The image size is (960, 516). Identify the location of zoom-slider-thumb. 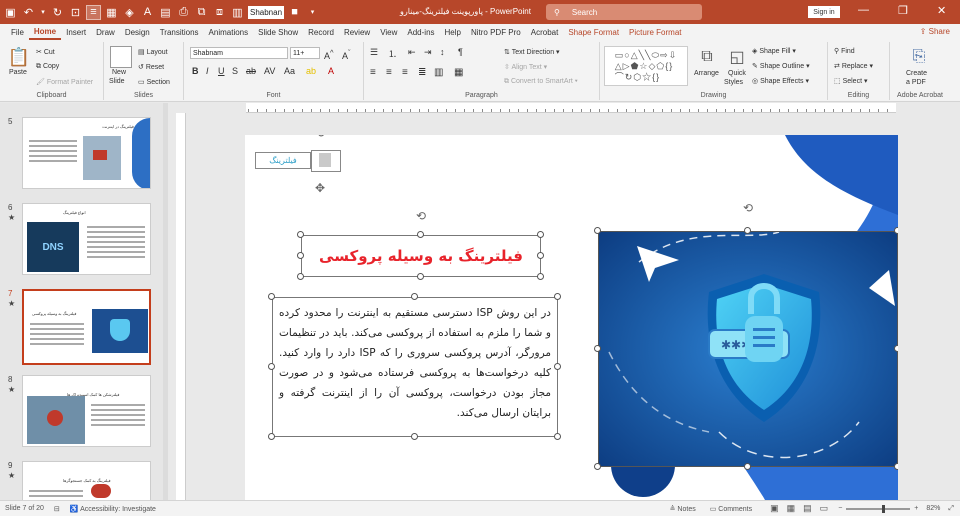
(884, 508).